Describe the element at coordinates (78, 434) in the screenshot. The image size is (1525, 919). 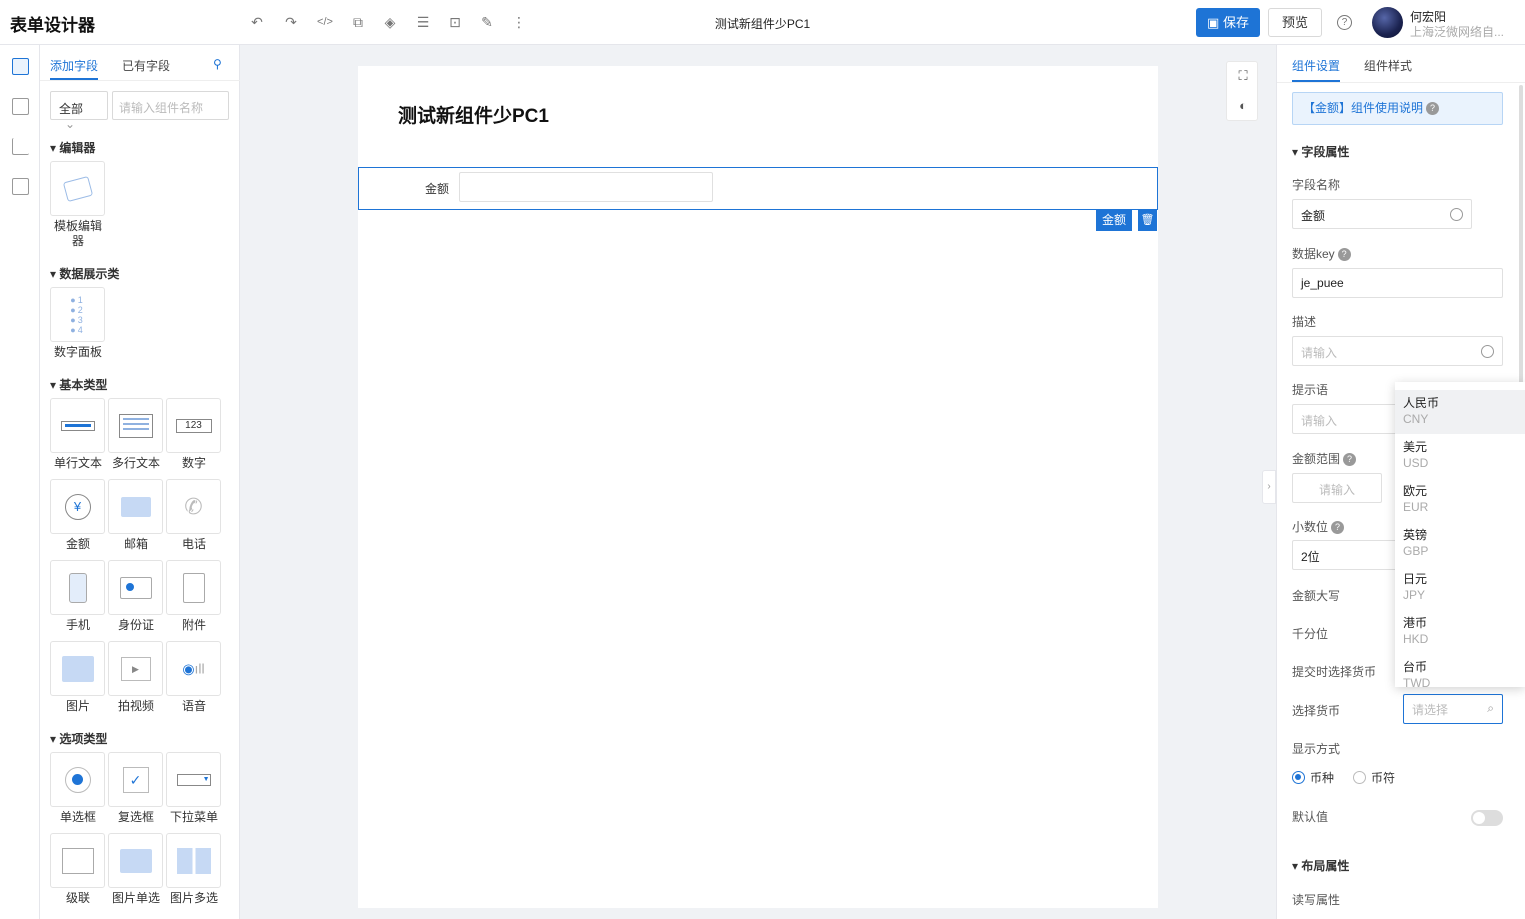
I see `component-single-line-text: 单行文本` at that location.